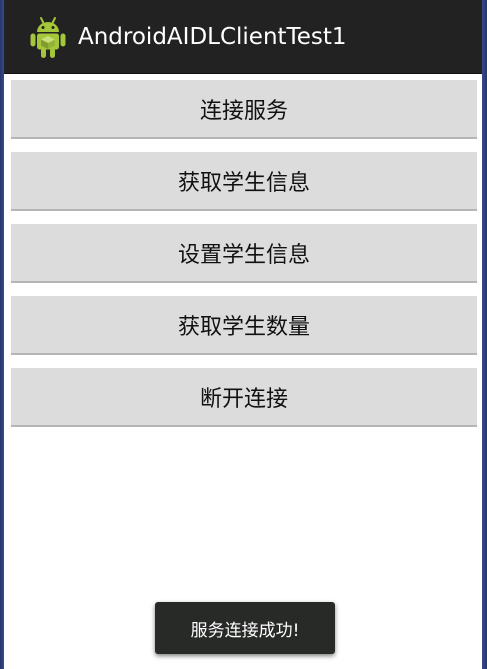  I want to click on set-student-info-button: 设置学生信息, so click(244, 253).